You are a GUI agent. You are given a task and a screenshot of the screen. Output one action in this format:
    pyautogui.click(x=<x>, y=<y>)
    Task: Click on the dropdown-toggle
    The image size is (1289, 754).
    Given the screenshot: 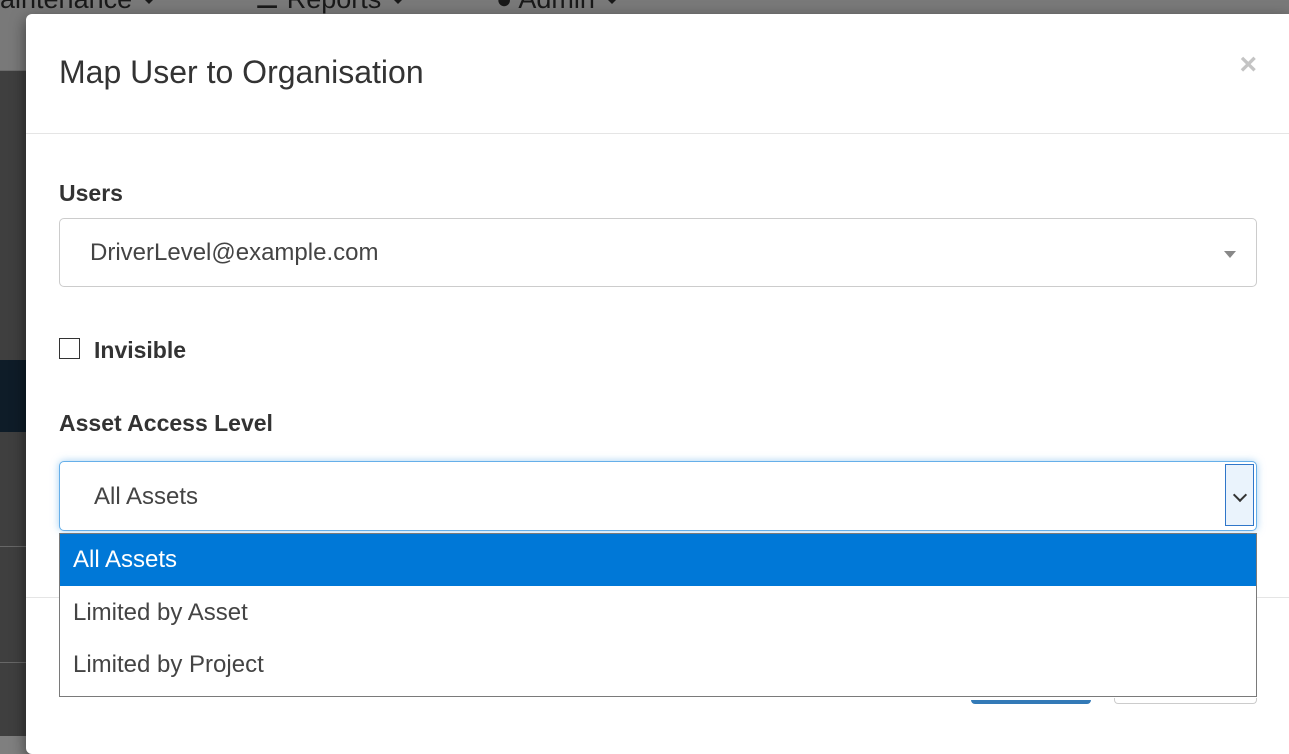 What is the action you would take?
    pyautogui.click(x=1239, y=495)
    